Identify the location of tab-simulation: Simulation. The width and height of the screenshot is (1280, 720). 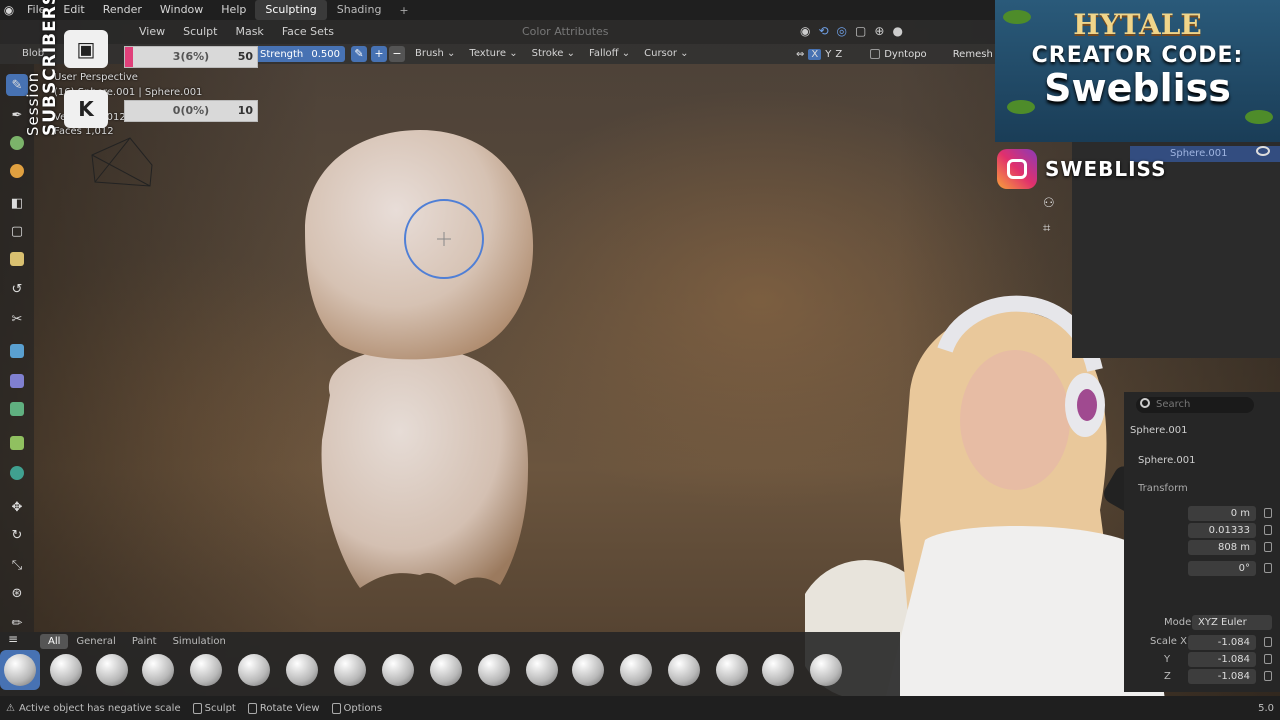
(199, 641).